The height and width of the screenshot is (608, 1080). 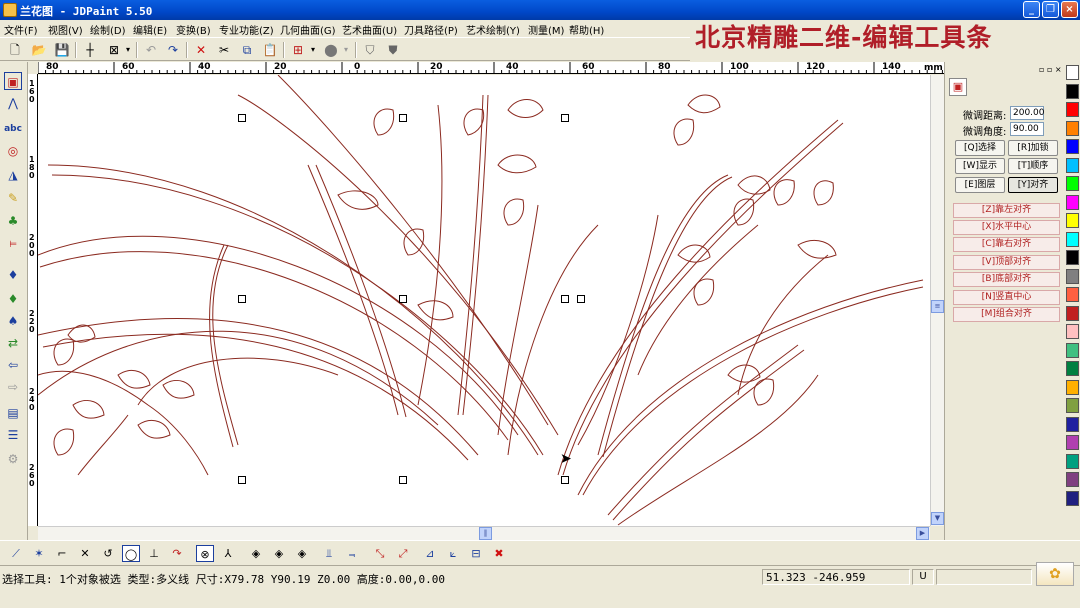 I want to click on new-file-icon: 🗋, so click(x=15, y=50).